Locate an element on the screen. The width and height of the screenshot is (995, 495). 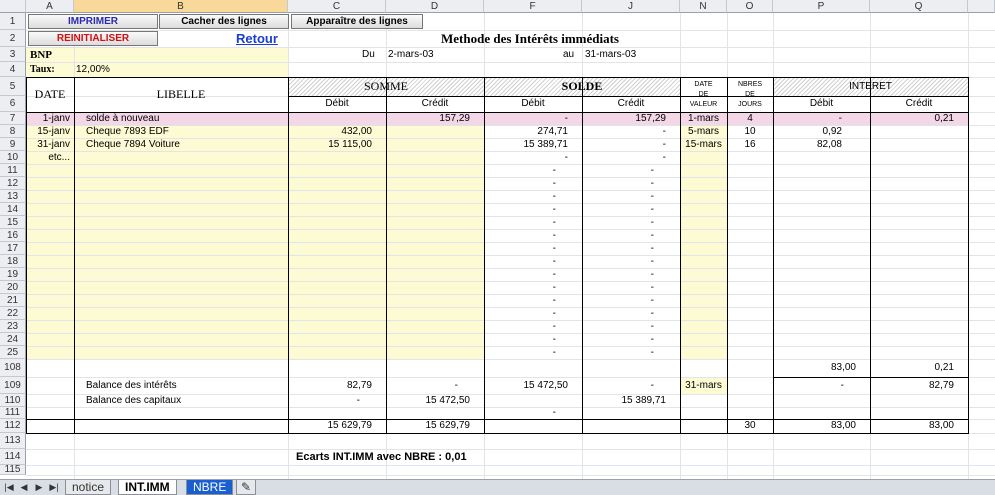
row-header: 17 is located at coordinates (13, 248).